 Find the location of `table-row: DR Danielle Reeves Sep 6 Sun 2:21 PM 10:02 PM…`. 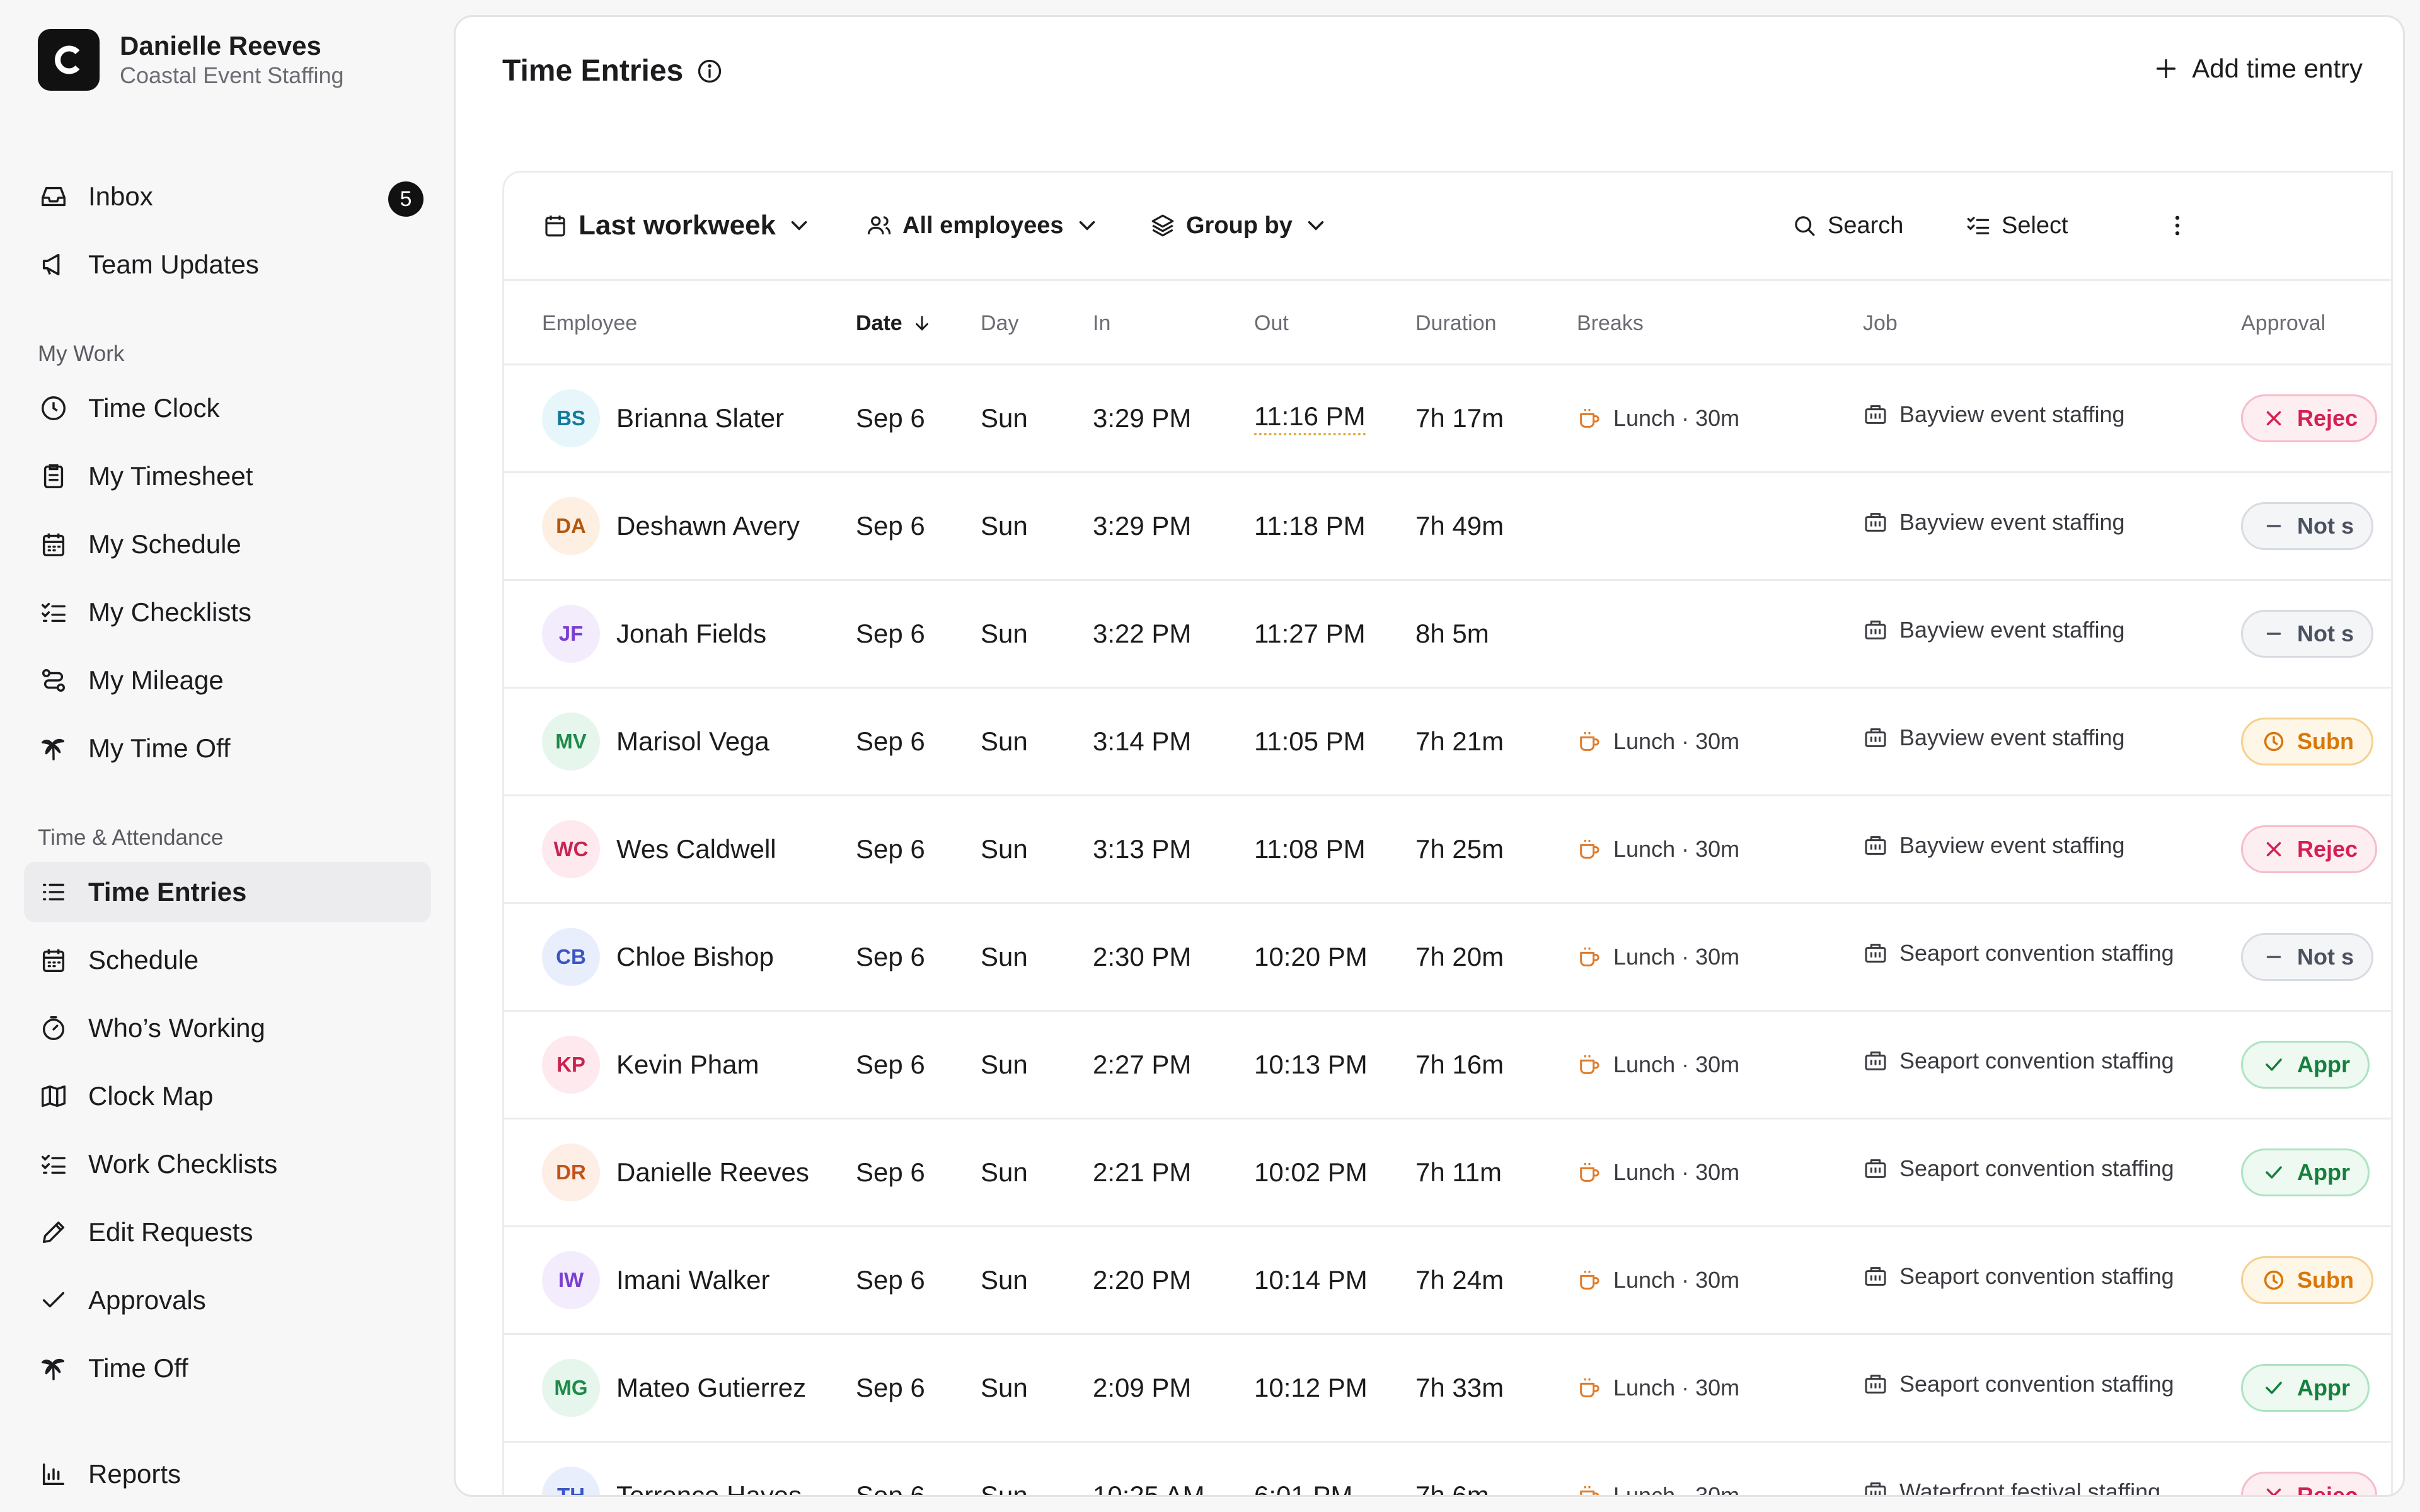

table-row: DR Danielle Reeves Sep 6 Sun 2:21 PM 10:02 PM… is located at coordinates (1447, 1173).